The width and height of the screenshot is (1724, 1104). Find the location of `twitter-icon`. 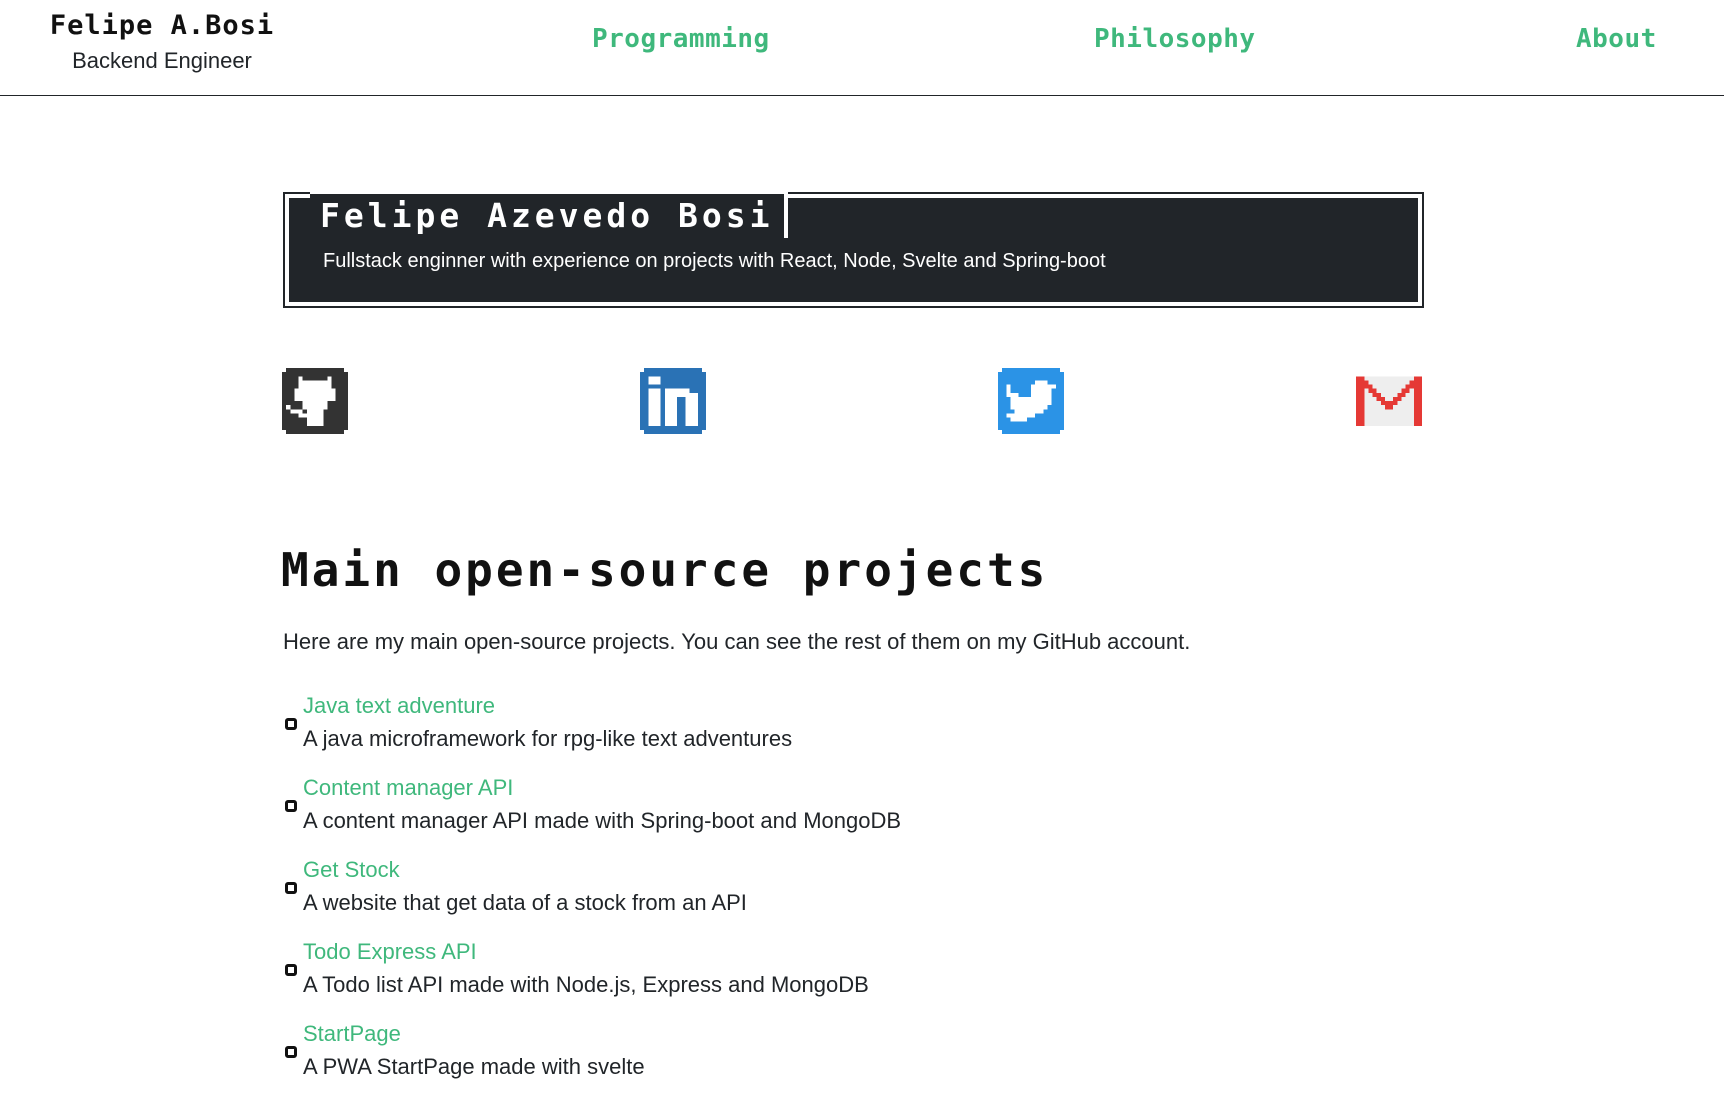

twitter-icon is located at coordinates (1031, 401).